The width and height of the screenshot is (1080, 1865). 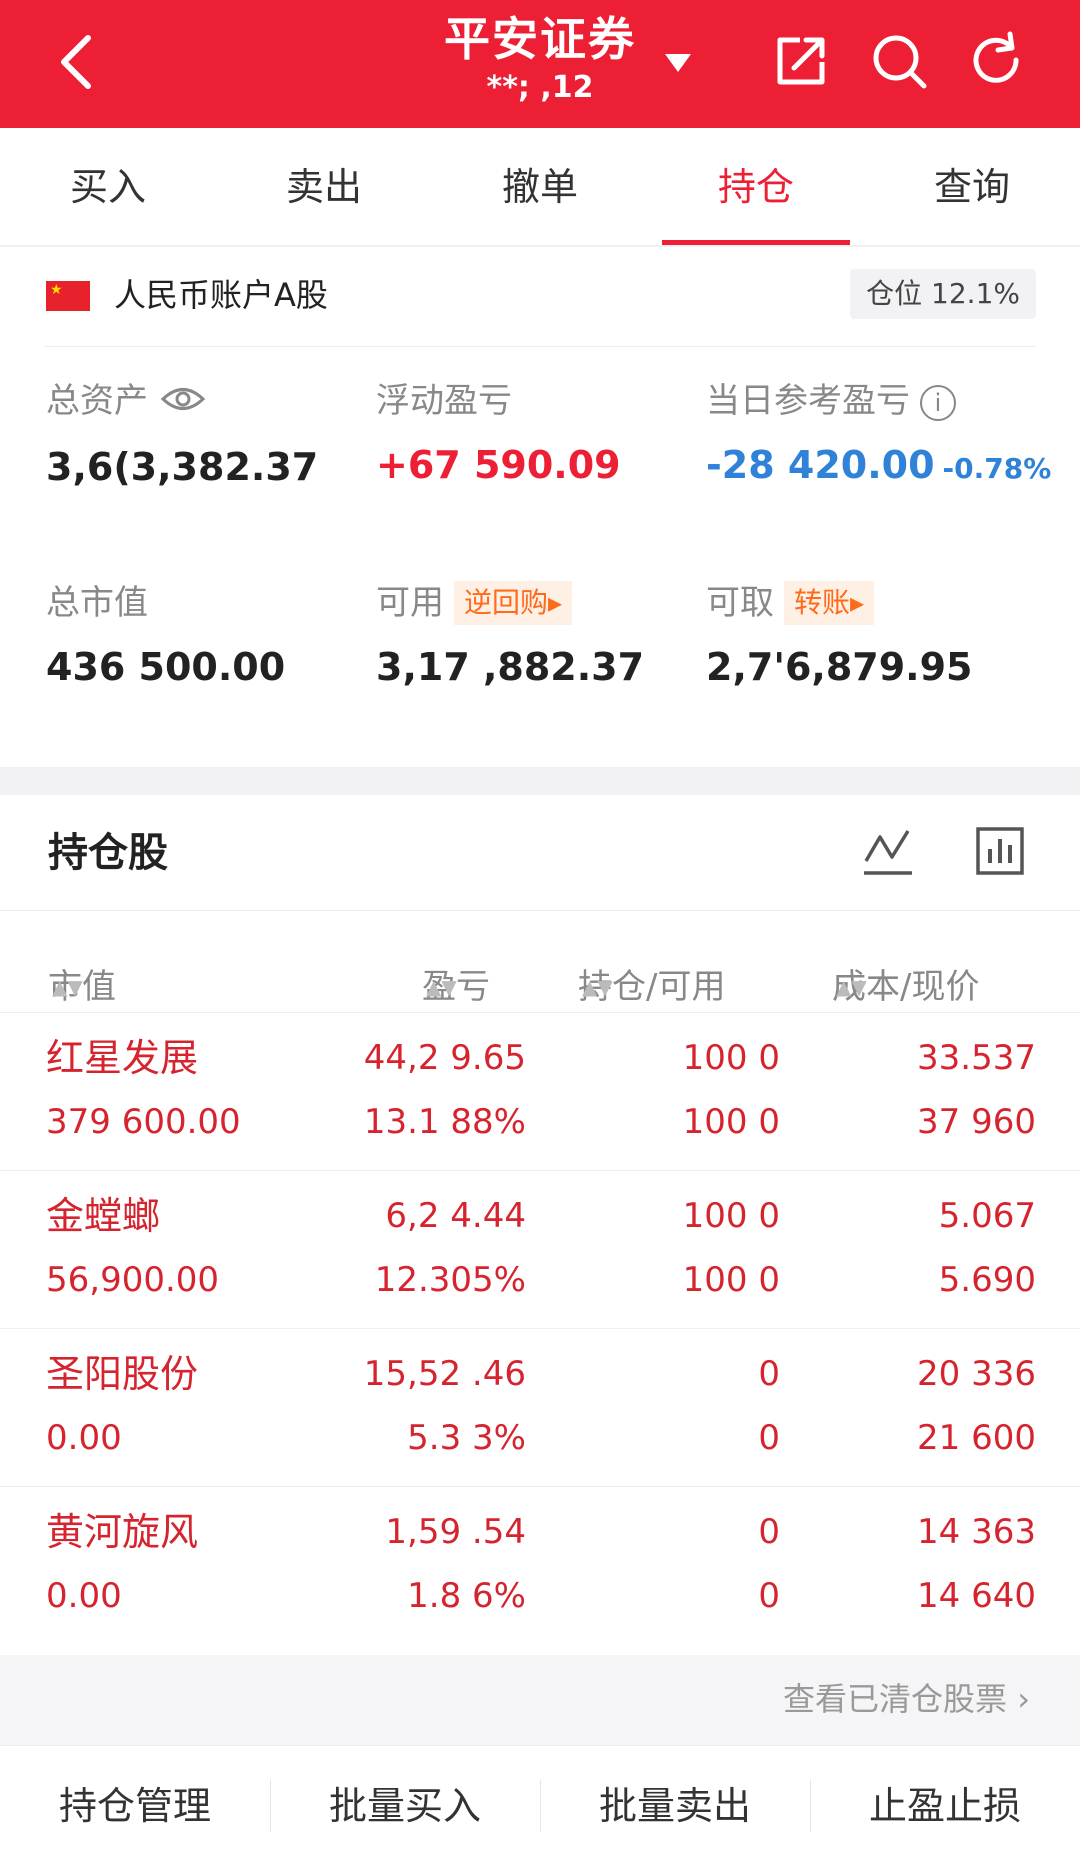 I want to click on stock-pl-percent: 12.305%, so click(x=450, y=1280).